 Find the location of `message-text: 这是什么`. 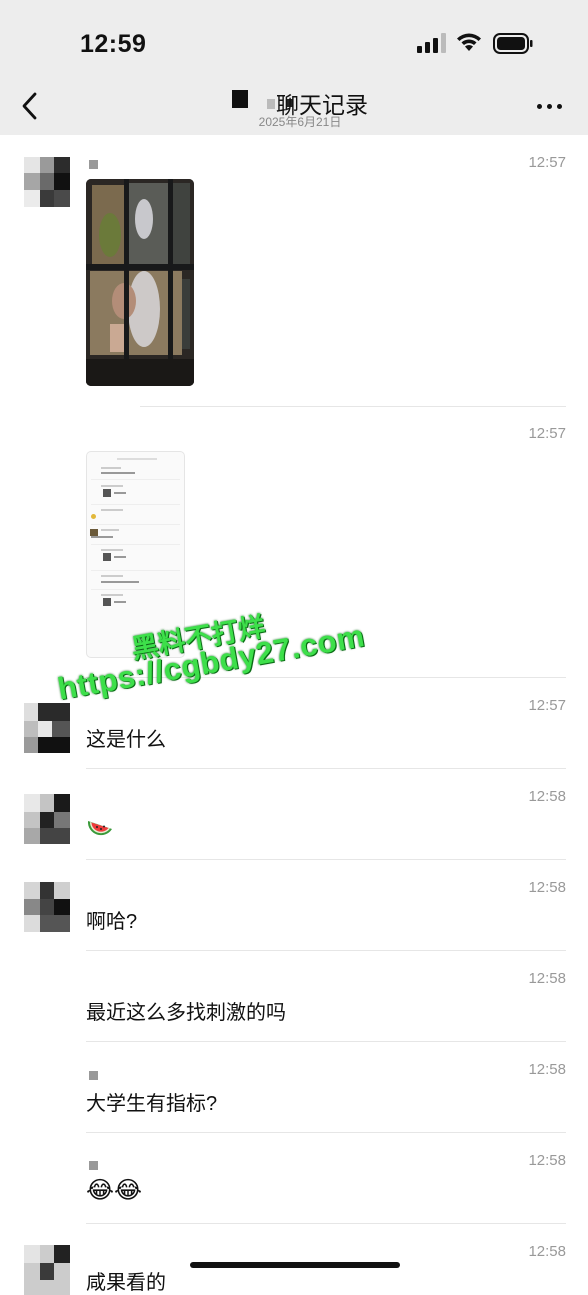

message-text: 这是什么 is located at coordinates (126, 740).